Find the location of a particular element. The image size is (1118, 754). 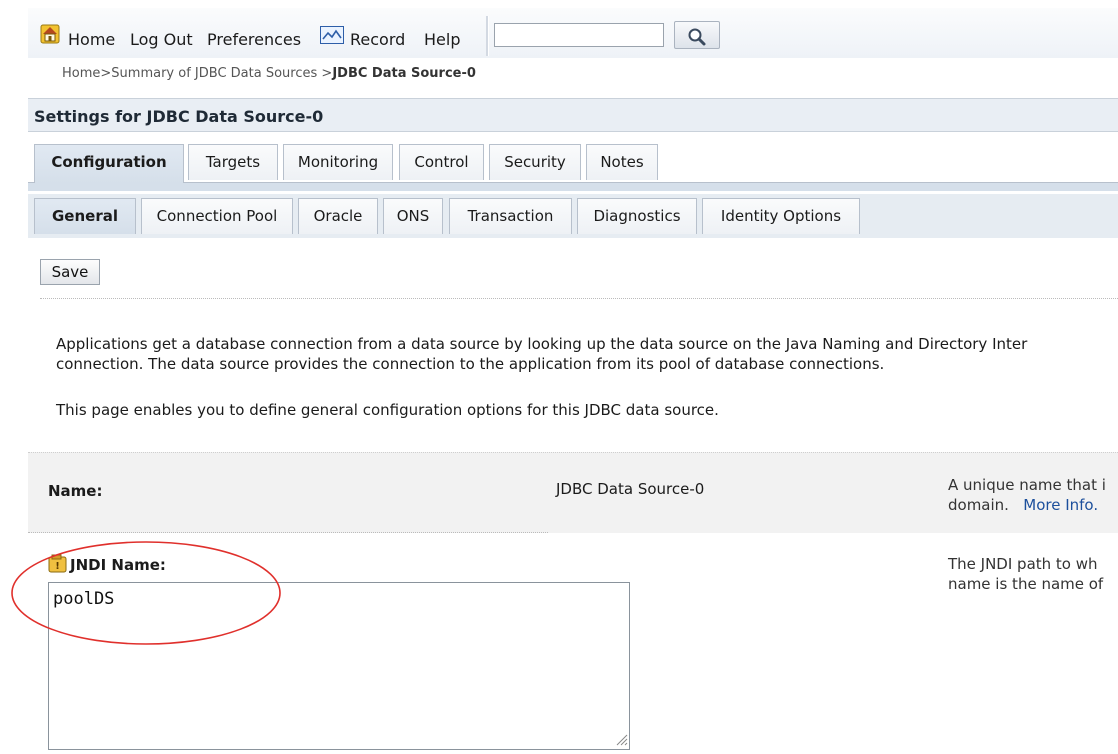

tab-configuration: Configuration is located at coordinates (109, 163).